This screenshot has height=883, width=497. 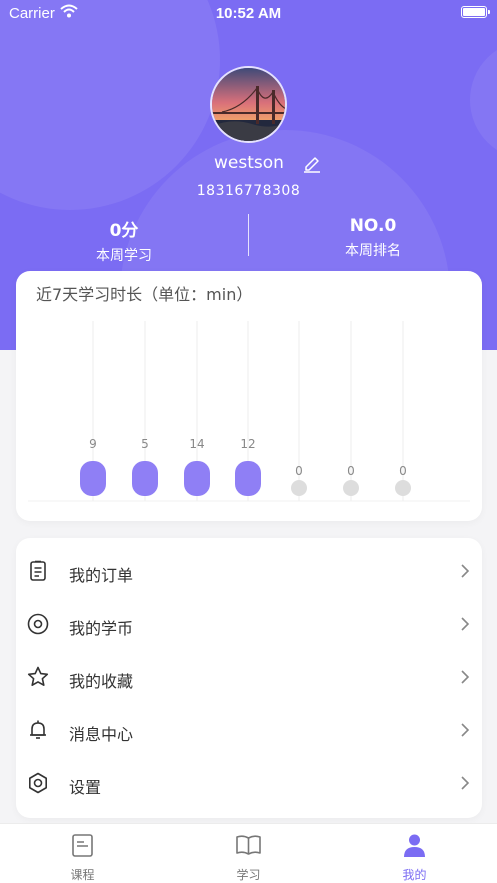 What do you see at coordinates (249, 780) in the screenshot?
I see `menu-item-settings: 设置` at bounding box center [249, 780].